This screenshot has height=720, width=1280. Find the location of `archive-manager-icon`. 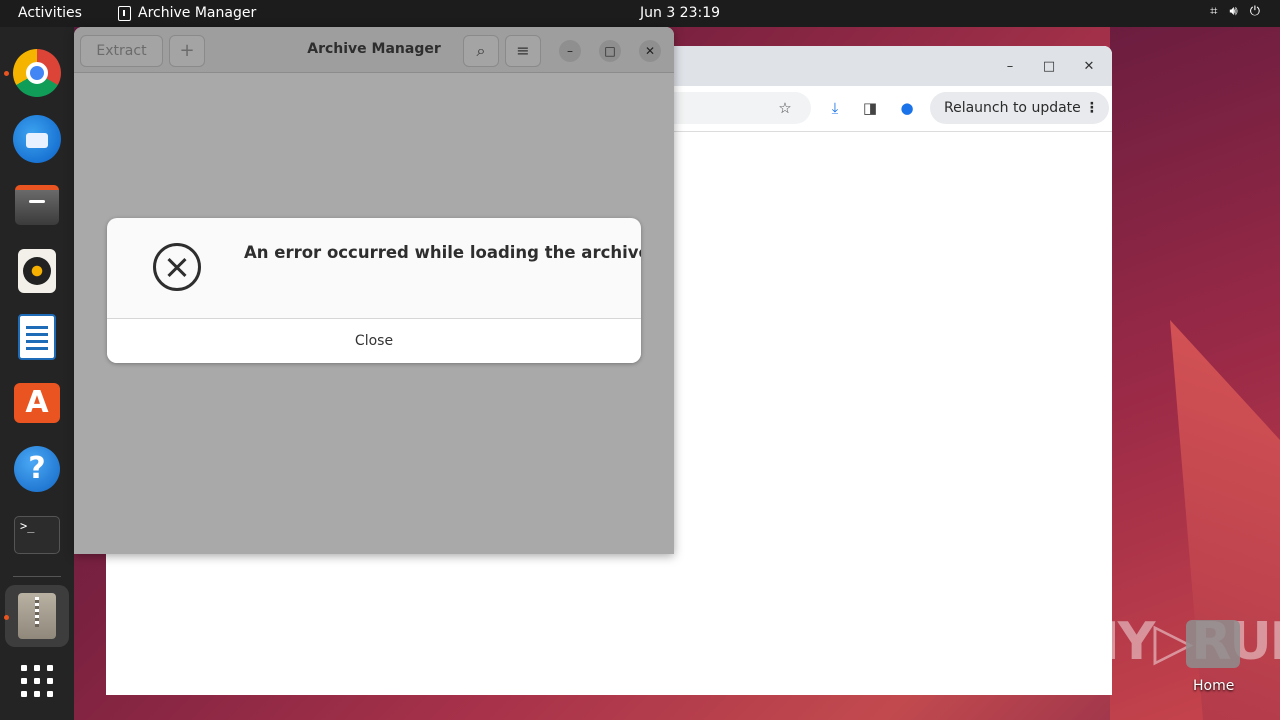

archive-manager-icon is located at coordinates (37, 616).